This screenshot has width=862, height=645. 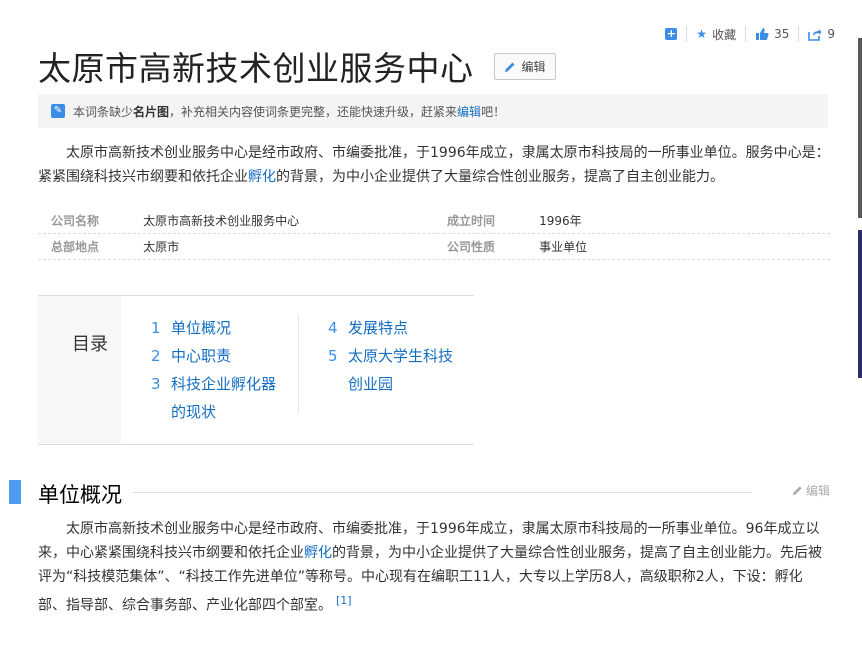 I want to click on basic-info-row: 总部地点 太原市 公司性质 事业单位, so click(x=434, y=247).